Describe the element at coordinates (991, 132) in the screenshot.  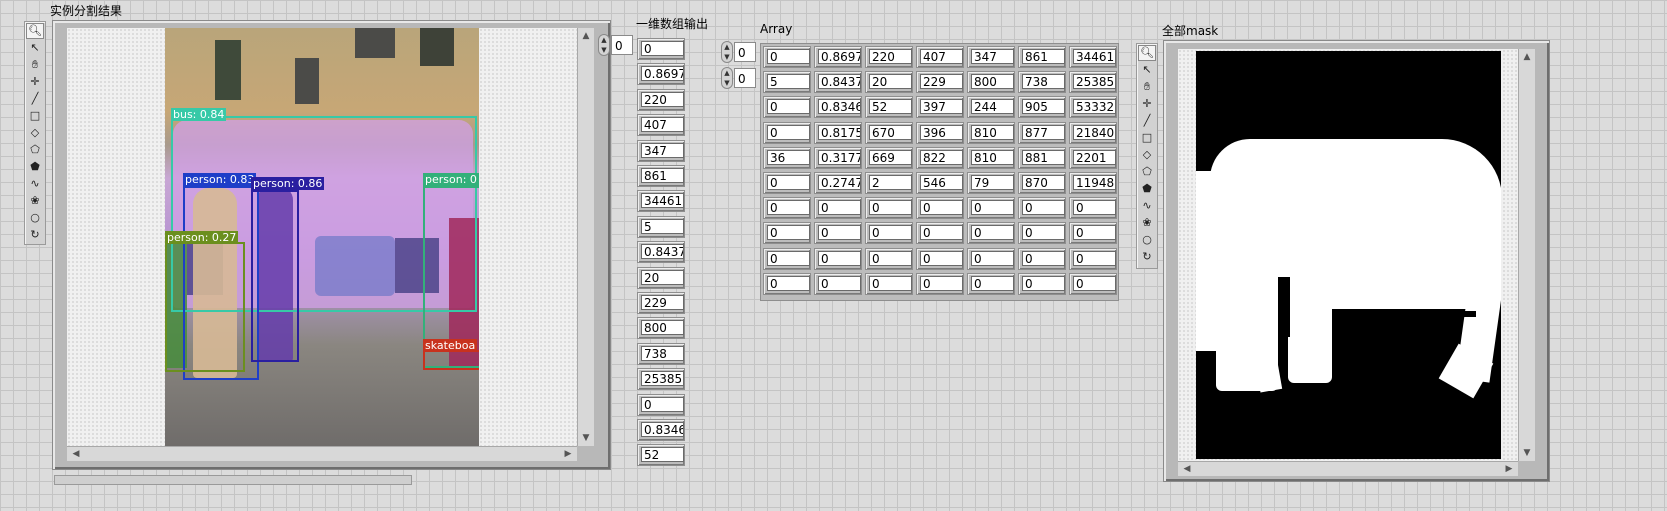
I see `array-cell: 810` at that location.